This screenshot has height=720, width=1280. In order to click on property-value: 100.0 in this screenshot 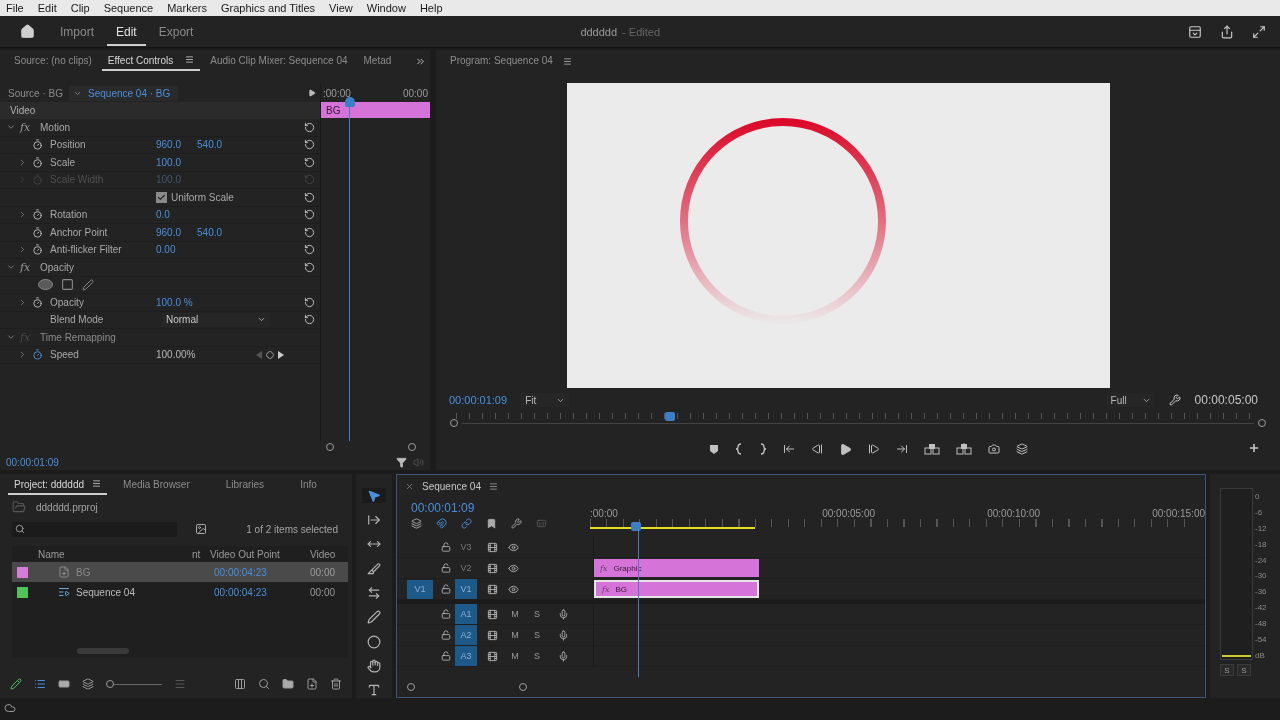, I will do `click(169, 162)`.